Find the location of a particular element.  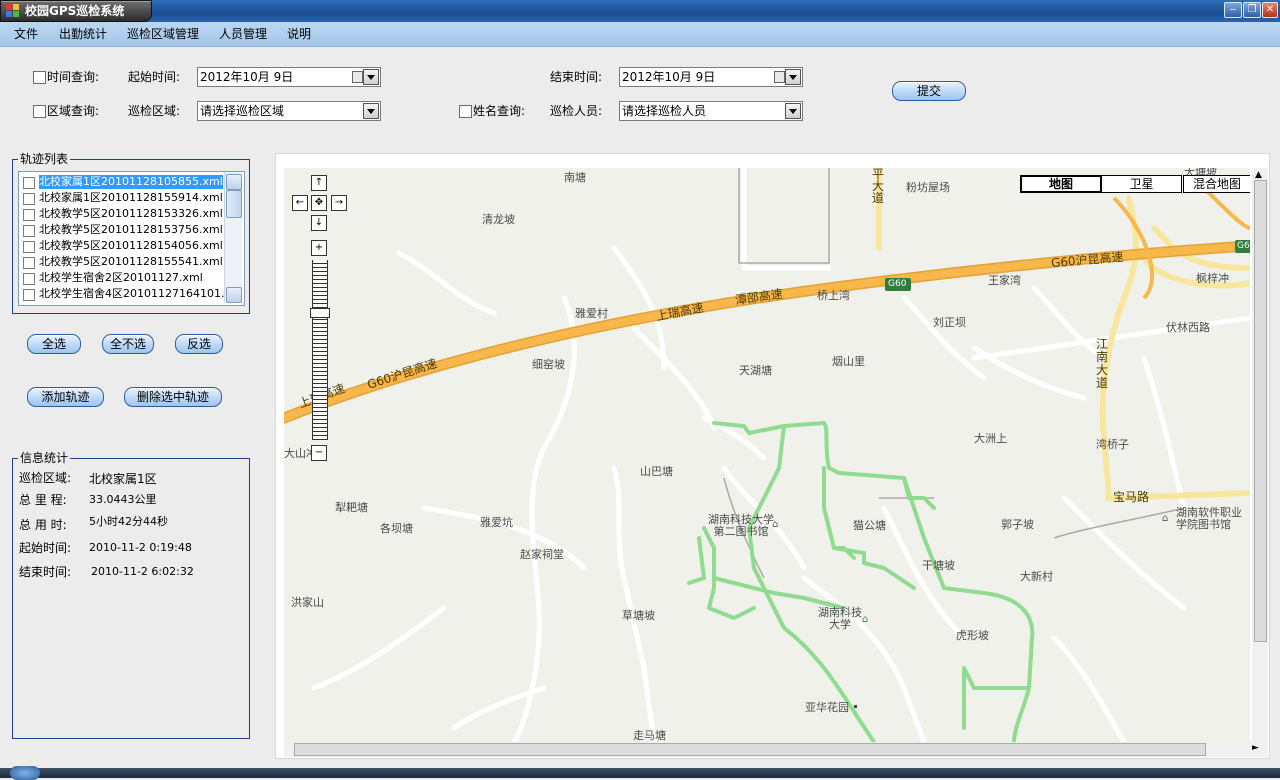

minimize-button: ‒ is located at coordinates (1233, 10).